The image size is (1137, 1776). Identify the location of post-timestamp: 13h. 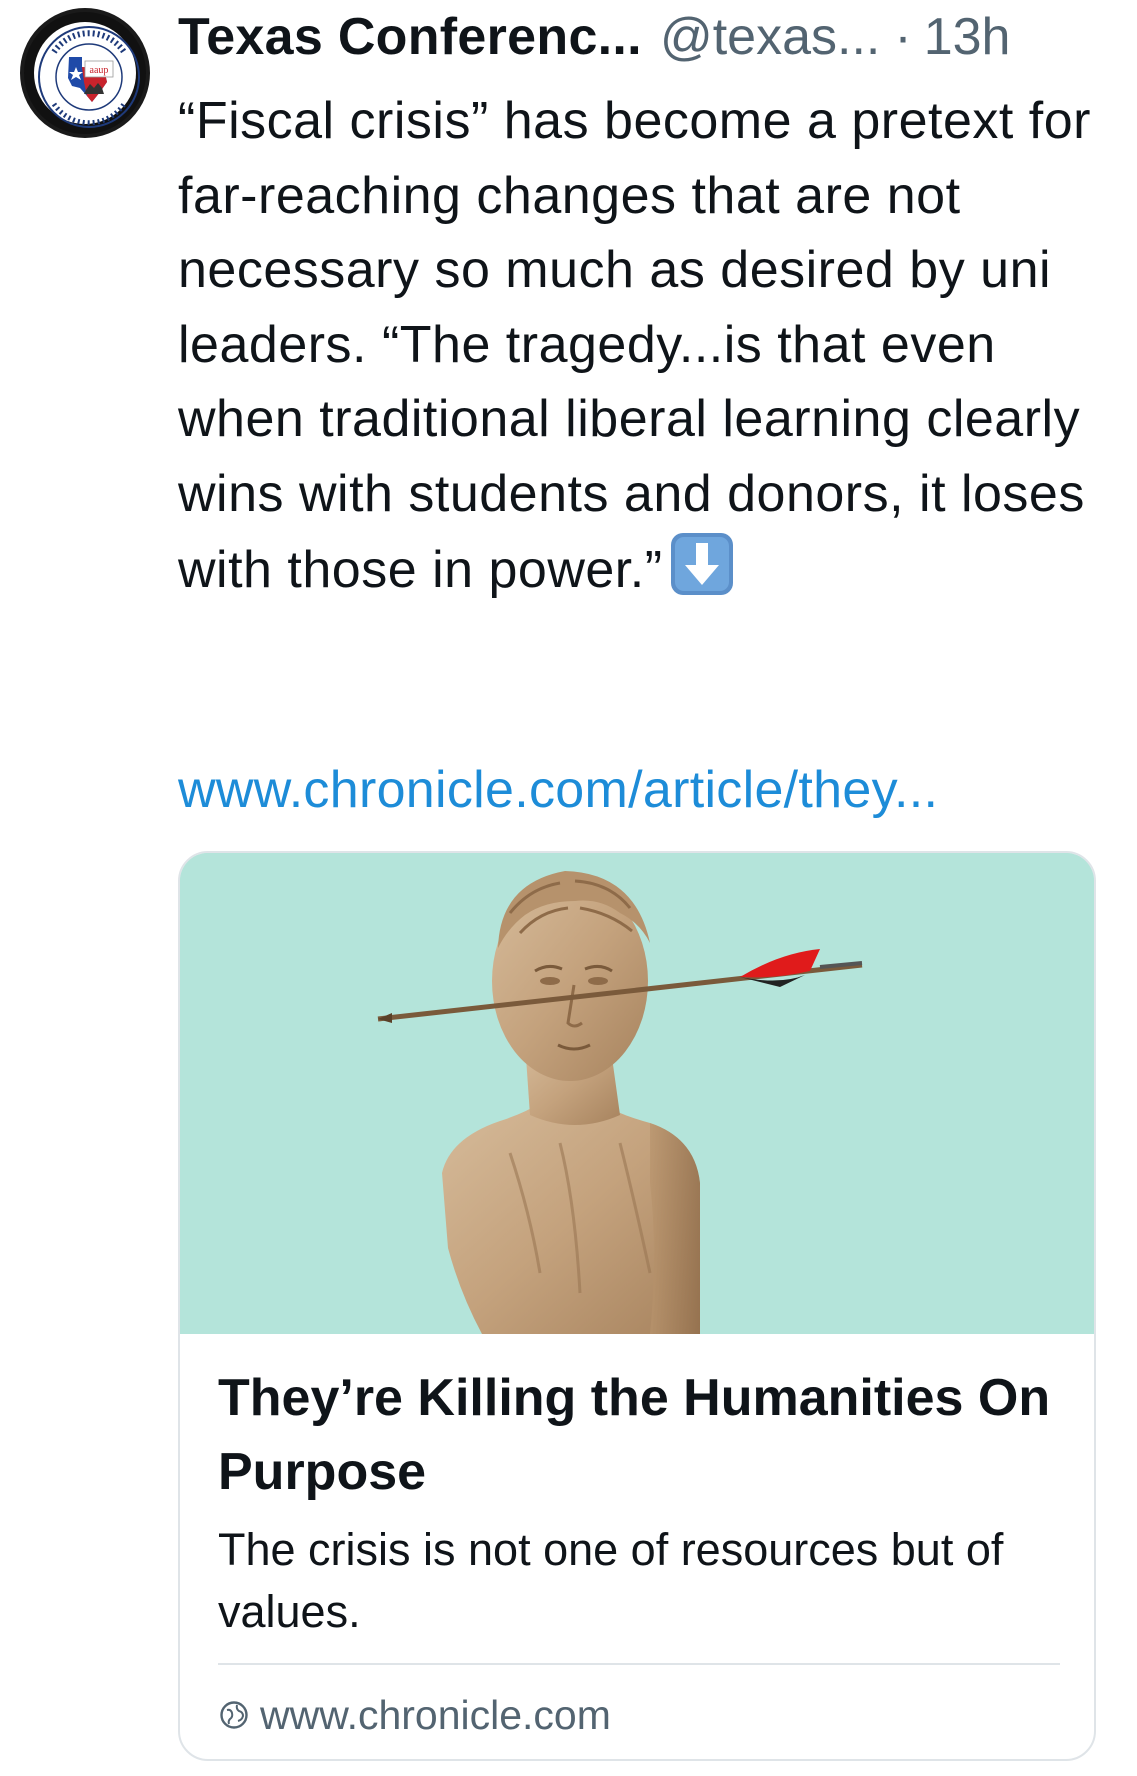
(967, 37).